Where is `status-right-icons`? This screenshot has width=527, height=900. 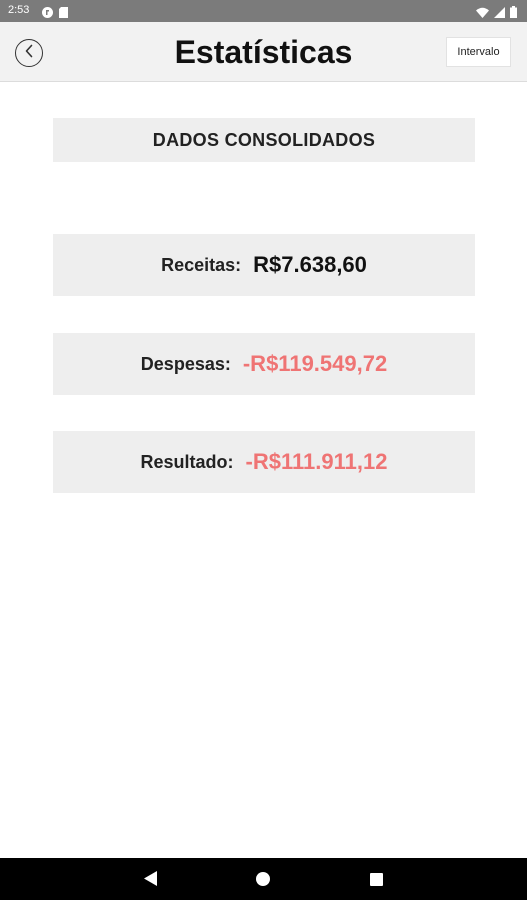 status-right-icons is located at coordinates (496, 14).